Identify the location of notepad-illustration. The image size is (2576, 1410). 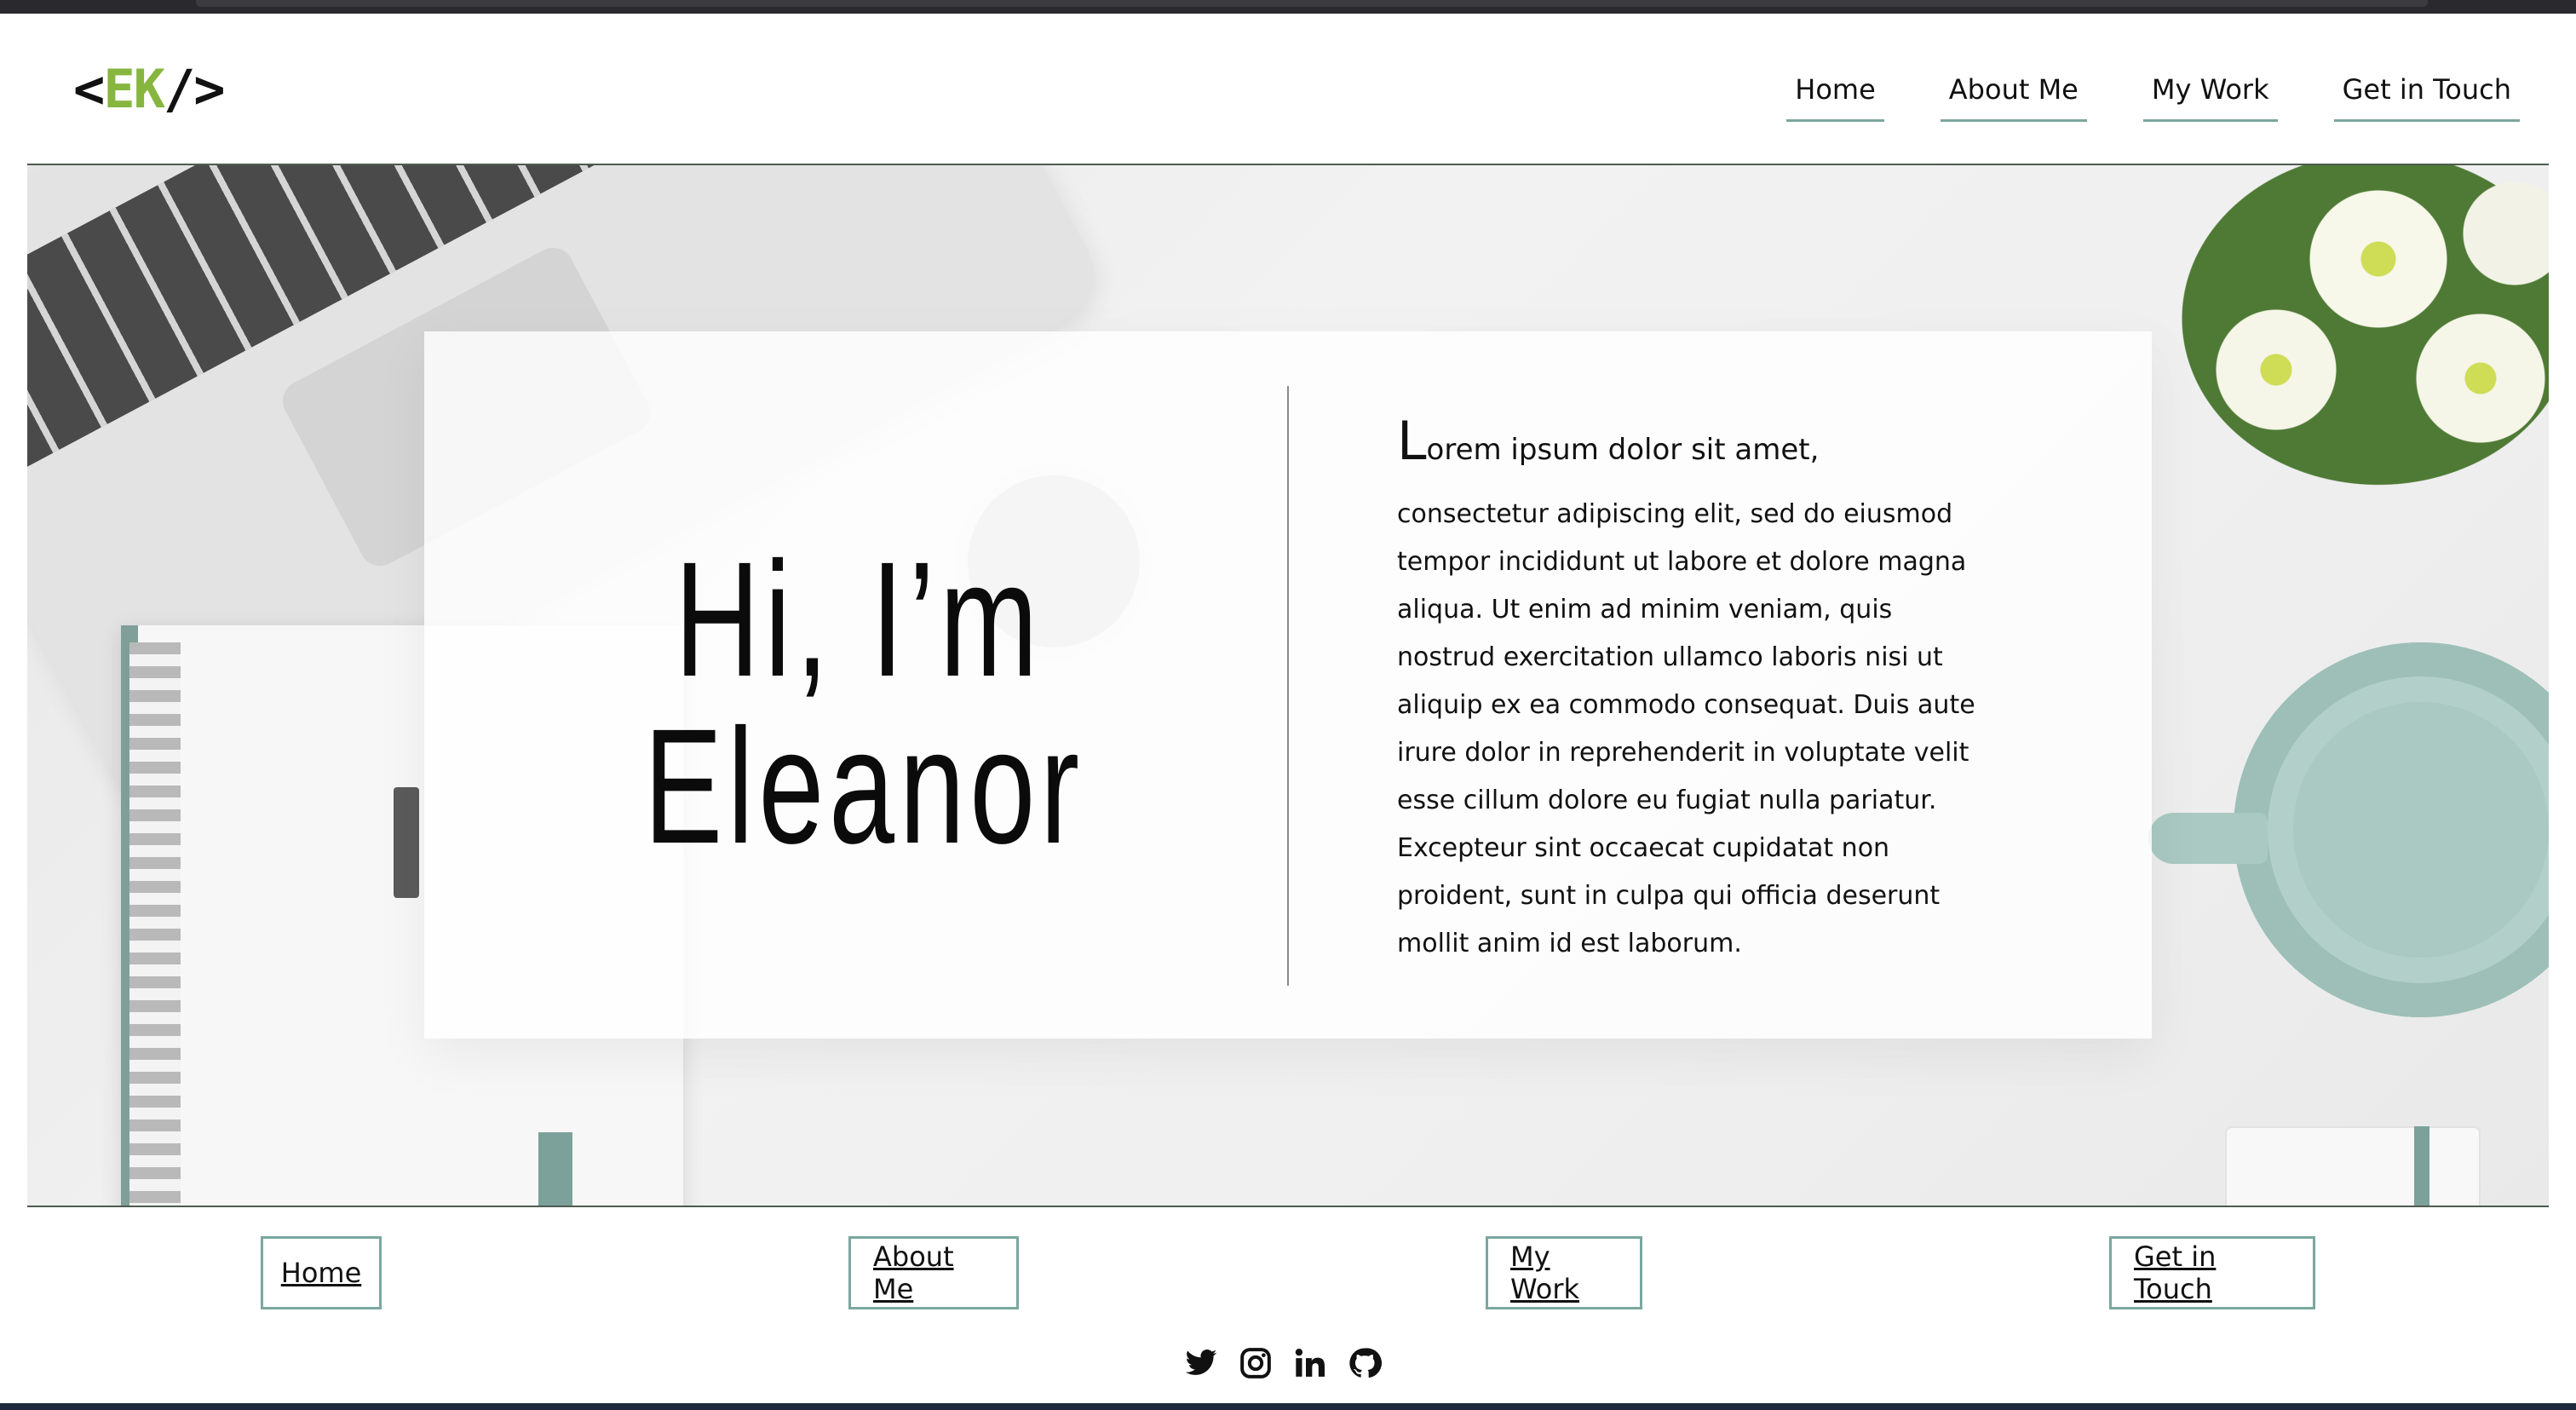
(2353, 1166).